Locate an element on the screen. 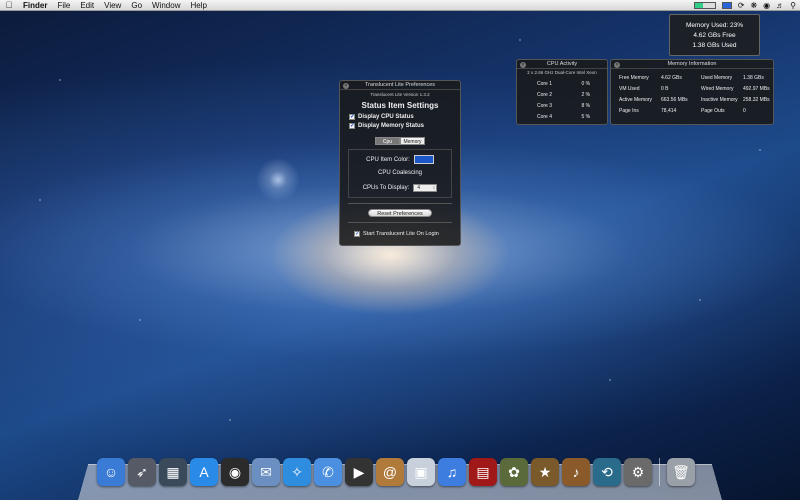 The height and width of the screenshot is (500, 800). app-store-icon: A is located at coordinates (204, 472).